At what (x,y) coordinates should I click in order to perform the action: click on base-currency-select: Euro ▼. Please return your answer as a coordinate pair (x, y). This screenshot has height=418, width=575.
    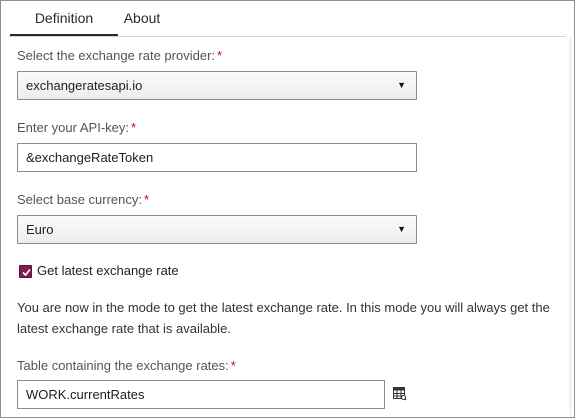
    Looking at the image, I should click on (217, 229).